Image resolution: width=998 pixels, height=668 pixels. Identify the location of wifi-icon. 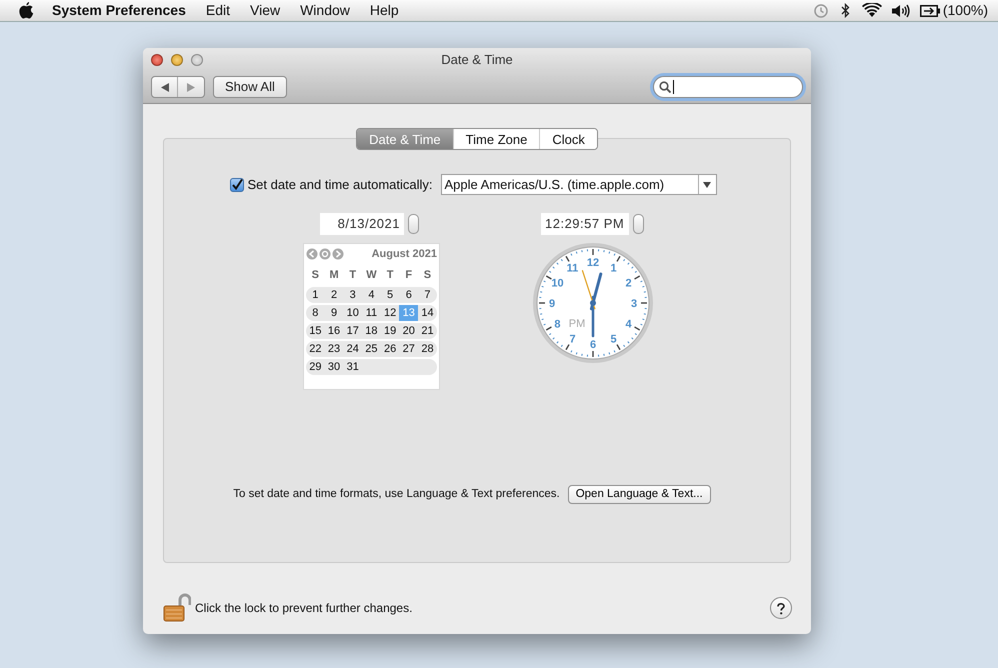
(872, 10).